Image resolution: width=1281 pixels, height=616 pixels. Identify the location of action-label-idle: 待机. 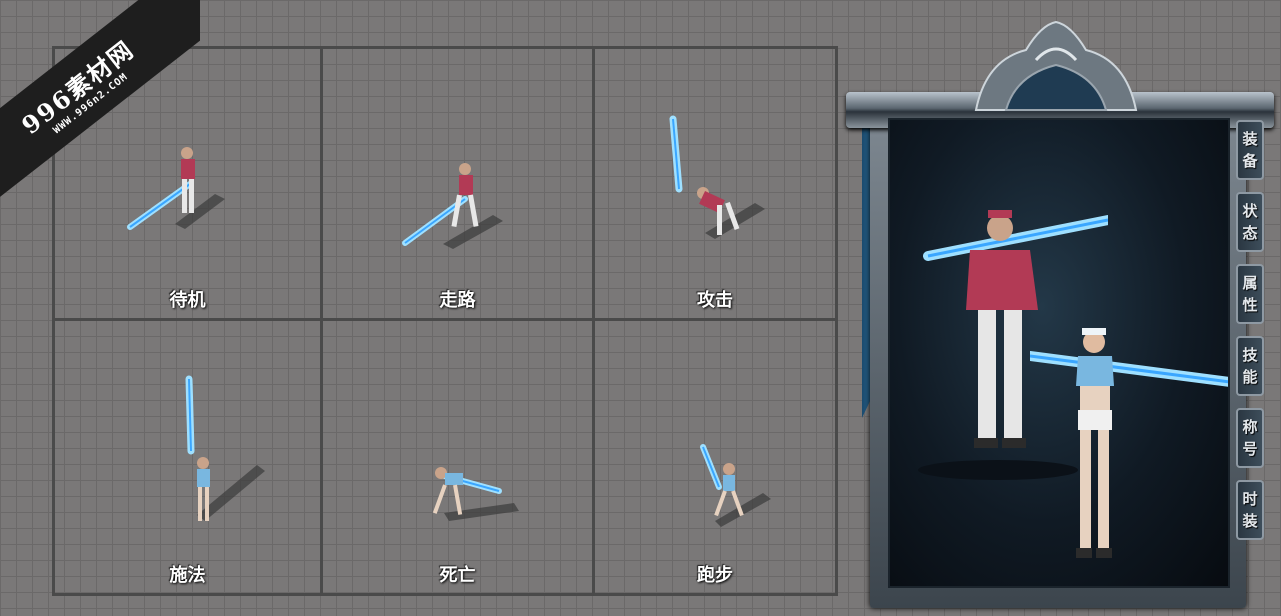
(187, 300).